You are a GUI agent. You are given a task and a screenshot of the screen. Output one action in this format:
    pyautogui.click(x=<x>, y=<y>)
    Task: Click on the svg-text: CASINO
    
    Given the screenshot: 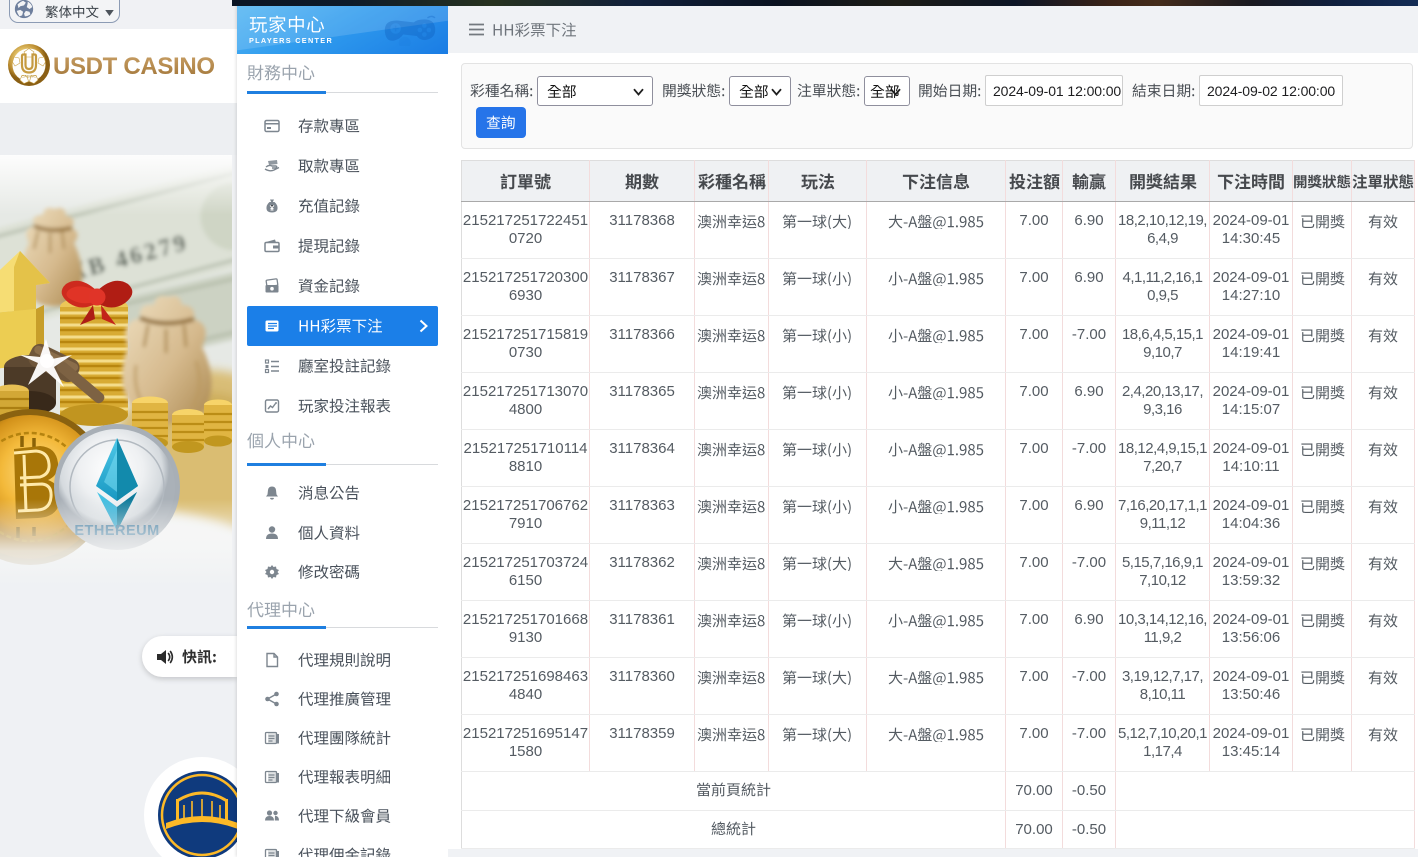 What is the action you would take?
    pyautogui.click(x=28, y=76)
    